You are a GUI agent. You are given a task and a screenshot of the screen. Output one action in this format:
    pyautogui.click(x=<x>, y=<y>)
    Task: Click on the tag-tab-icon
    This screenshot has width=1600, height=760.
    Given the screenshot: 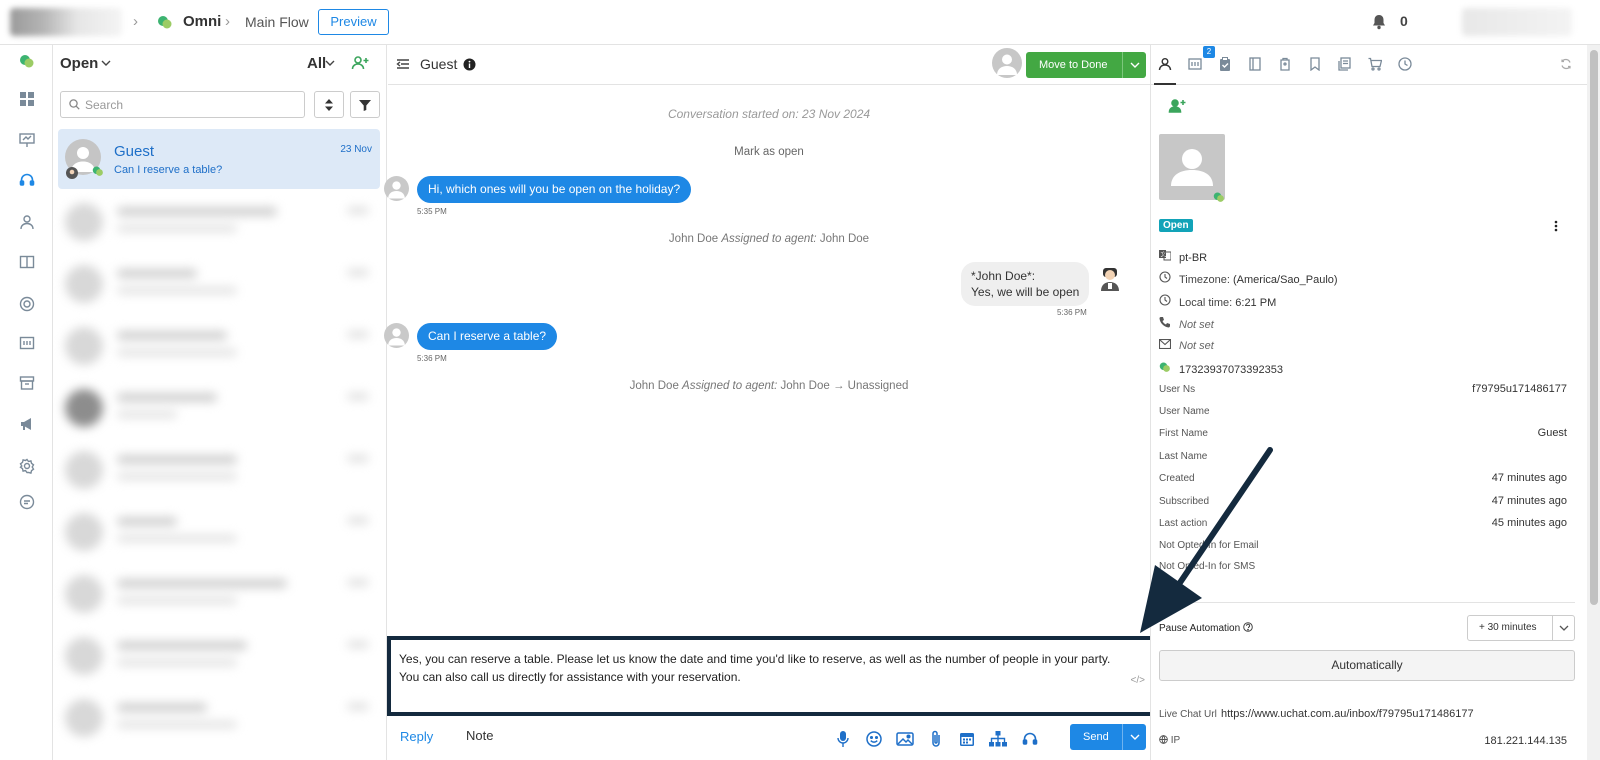 What is the action you would take?
    pyautogui.click(x=1285, y=64)
    